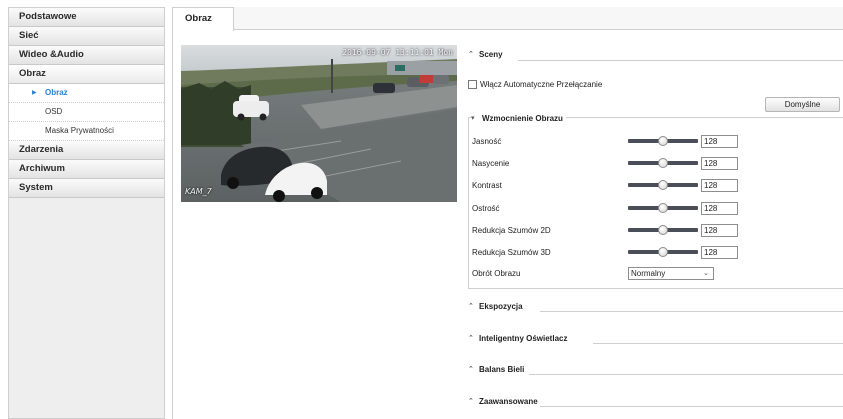 Image resolution: width=843 pixels, height=419 pixels. I want to click on camera-preview-image, so click(319, 123).